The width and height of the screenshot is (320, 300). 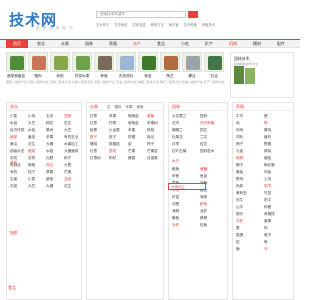 I want to click on panel-link: 兰花, so click(x=203, y=137).